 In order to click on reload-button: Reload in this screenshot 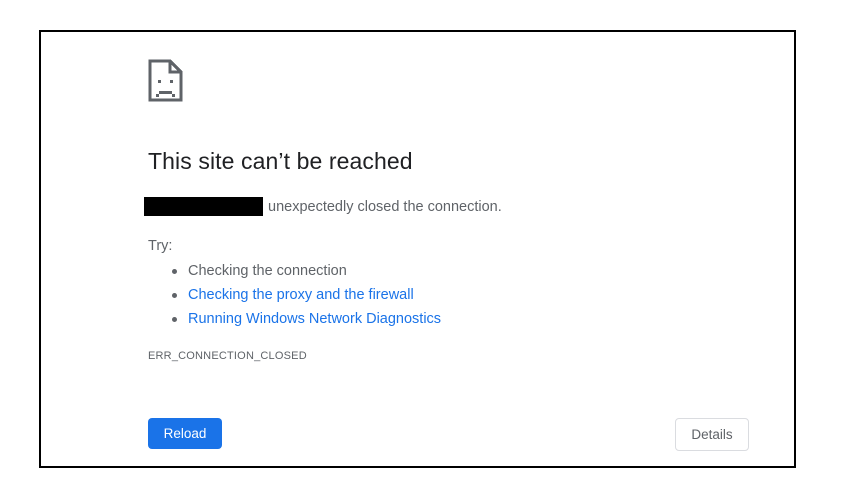, I will do `click(185, 433)`.